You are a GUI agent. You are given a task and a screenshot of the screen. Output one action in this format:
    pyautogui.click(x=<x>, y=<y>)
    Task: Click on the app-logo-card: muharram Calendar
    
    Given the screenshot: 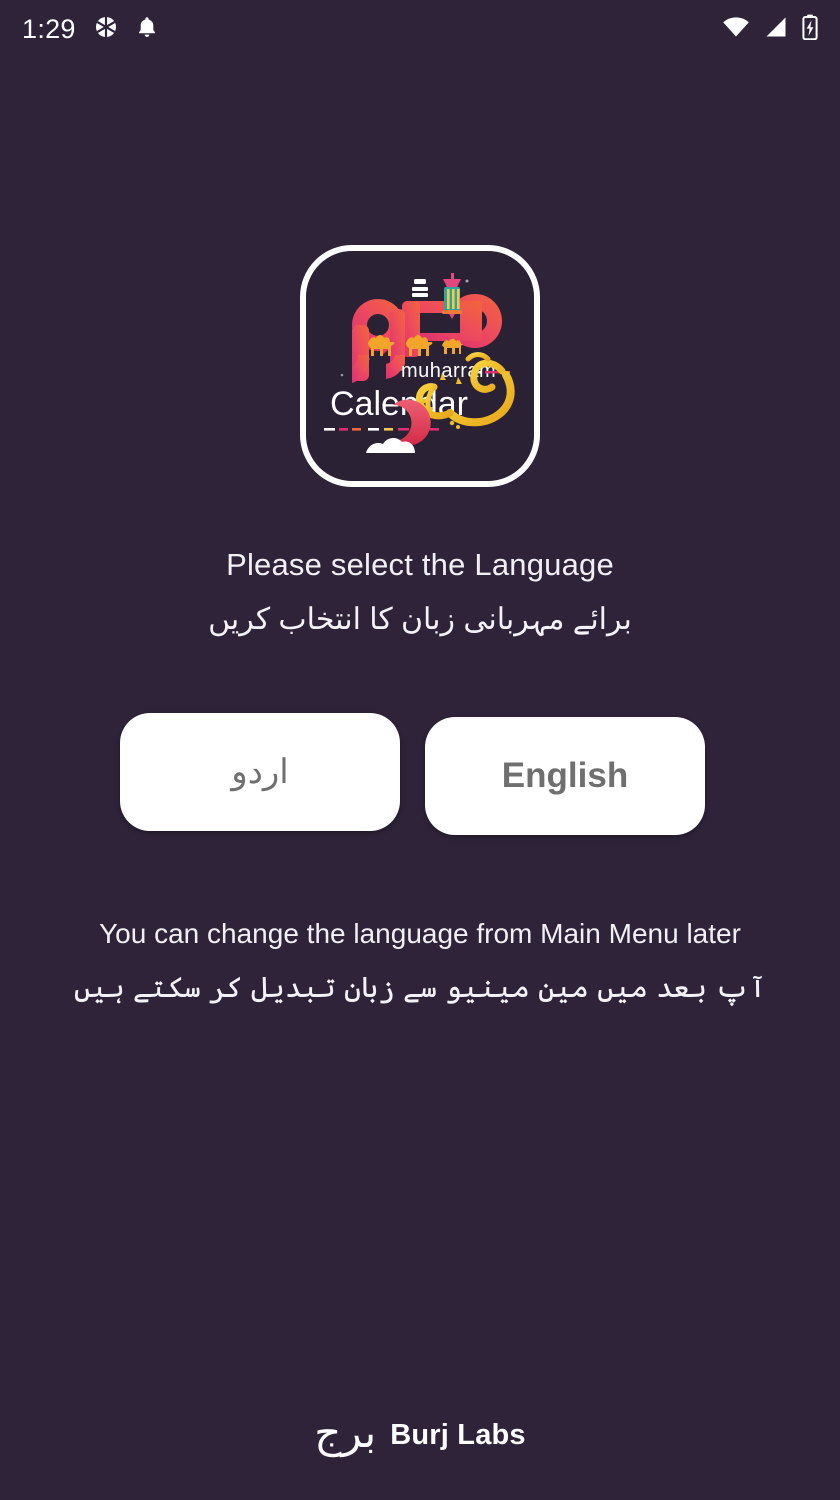 What is the action you would take?
    pyautogui.click(x=420, y=366)
    